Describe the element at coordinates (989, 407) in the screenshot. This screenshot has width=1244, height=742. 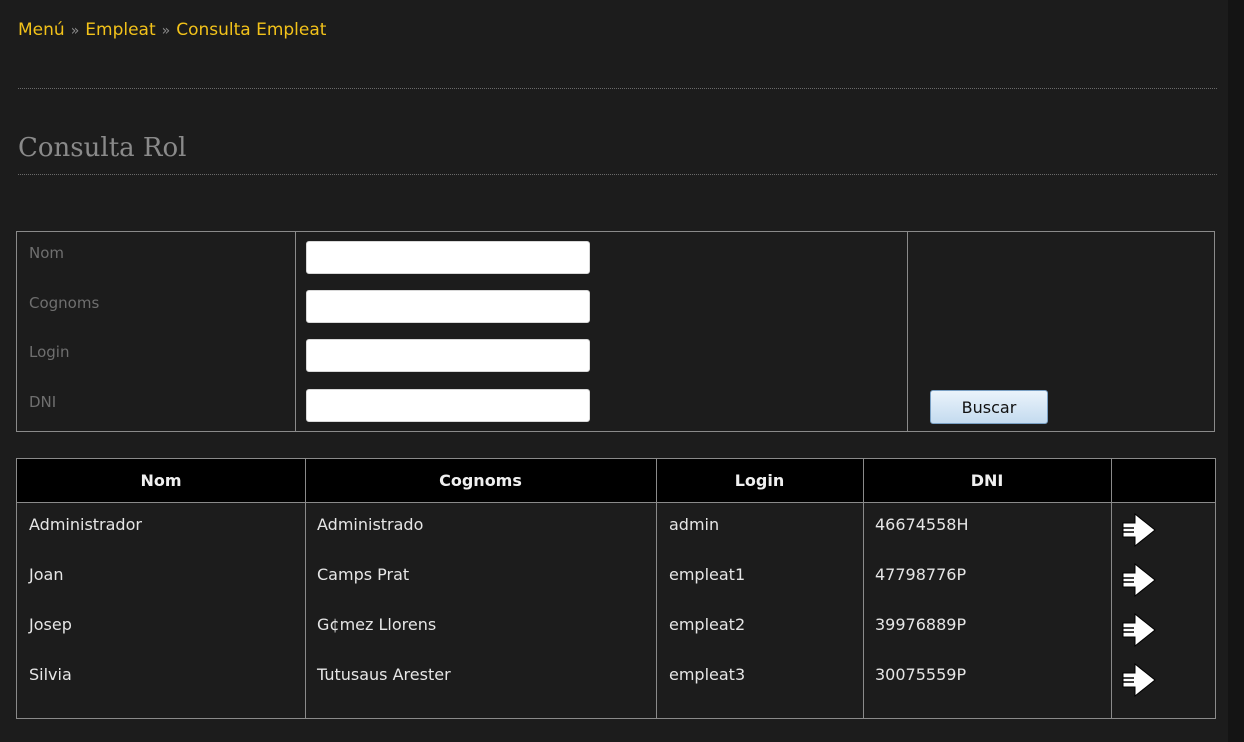
I see `buscar-button: Buscar` at that location.